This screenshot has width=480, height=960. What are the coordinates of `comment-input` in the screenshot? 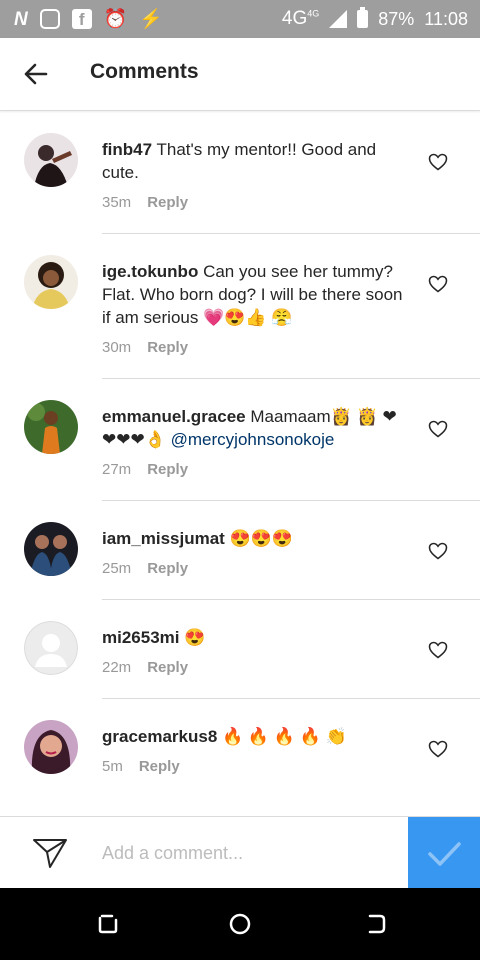 It's located at (247, 853).